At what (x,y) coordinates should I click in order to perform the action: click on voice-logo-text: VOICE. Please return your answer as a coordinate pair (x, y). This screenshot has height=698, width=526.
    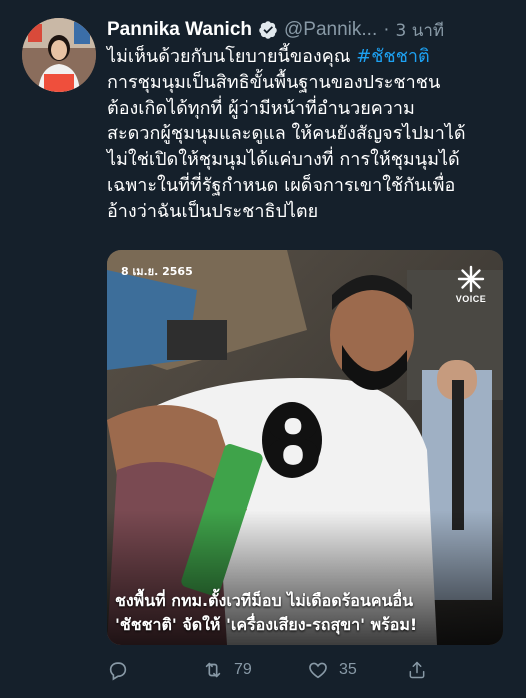
    Looking at the image, I should click on (471, 299).